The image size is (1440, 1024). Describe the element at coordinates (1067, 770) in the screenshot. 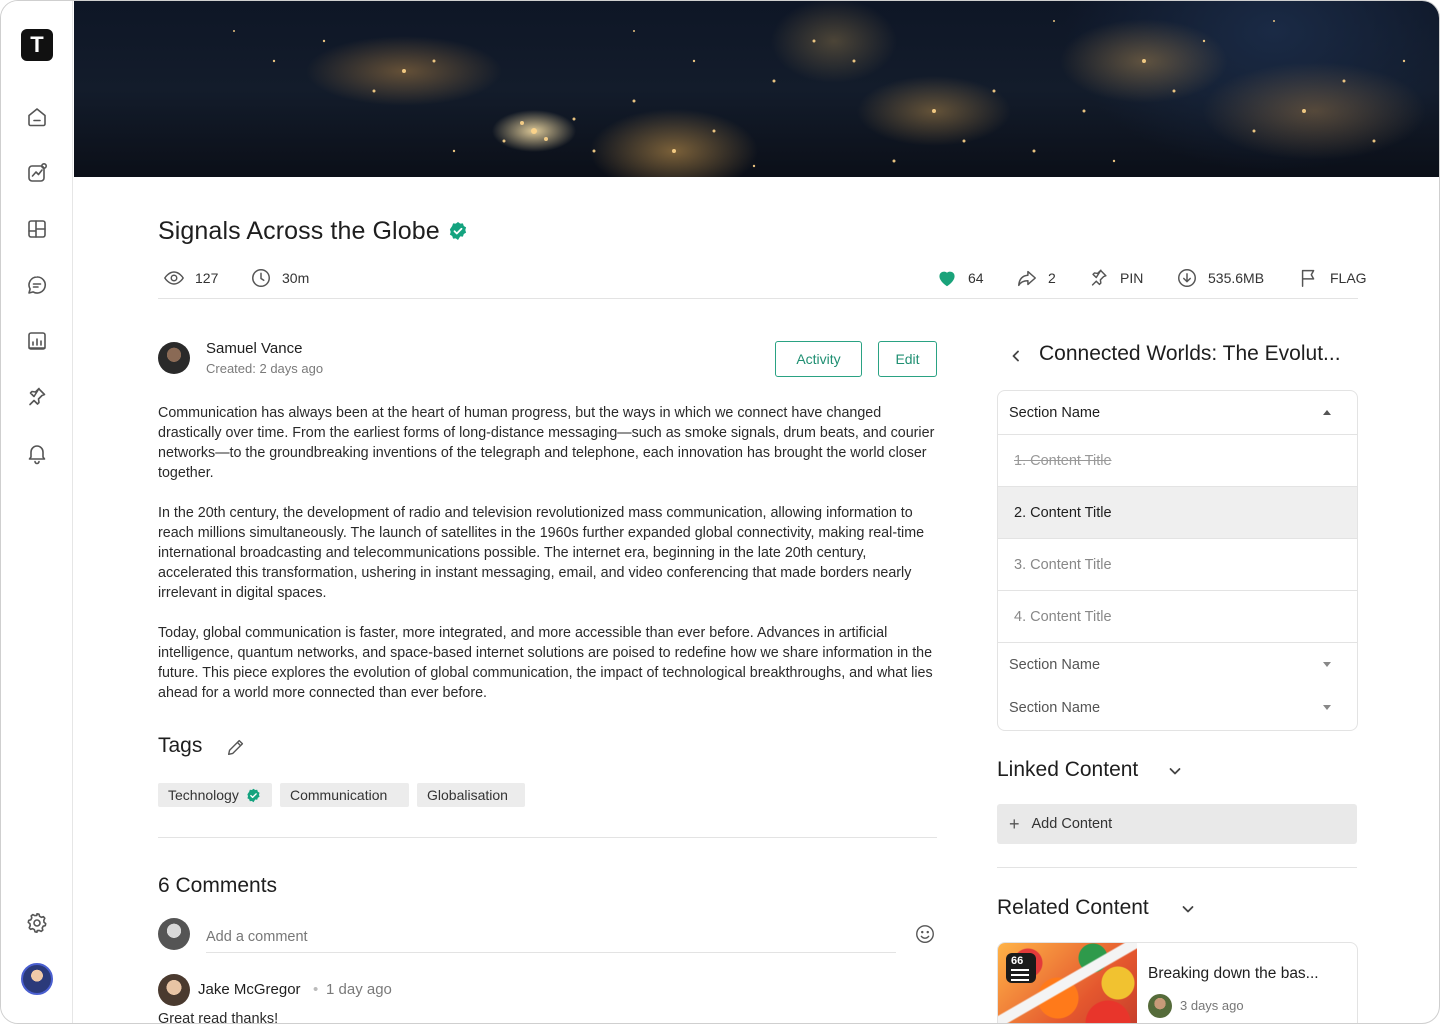

I see `linked-content-heading: Linked Content` at that location.